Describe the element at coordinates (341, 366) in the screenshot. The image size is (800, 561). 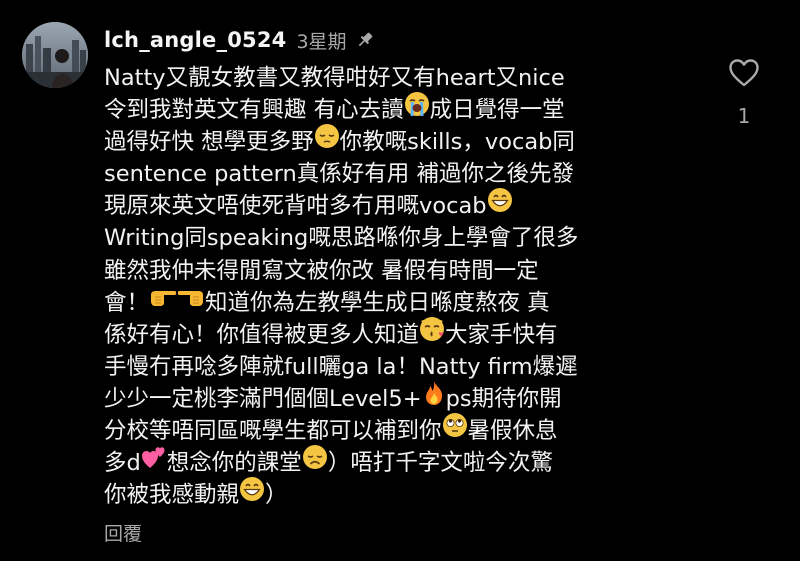
I see `comment-text-segment: 手慢冇再唸多陣就full曬ga la！Natty firm爆遲` at that location.